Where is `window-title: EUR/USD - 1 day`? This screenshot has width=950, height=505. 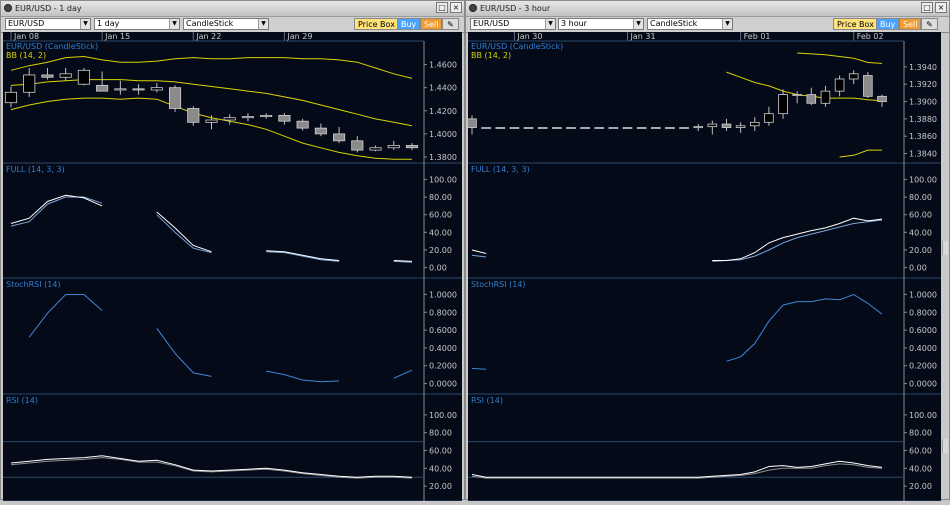 window-title: EUR/USD - 1 day is located at coordinates (48, 8).